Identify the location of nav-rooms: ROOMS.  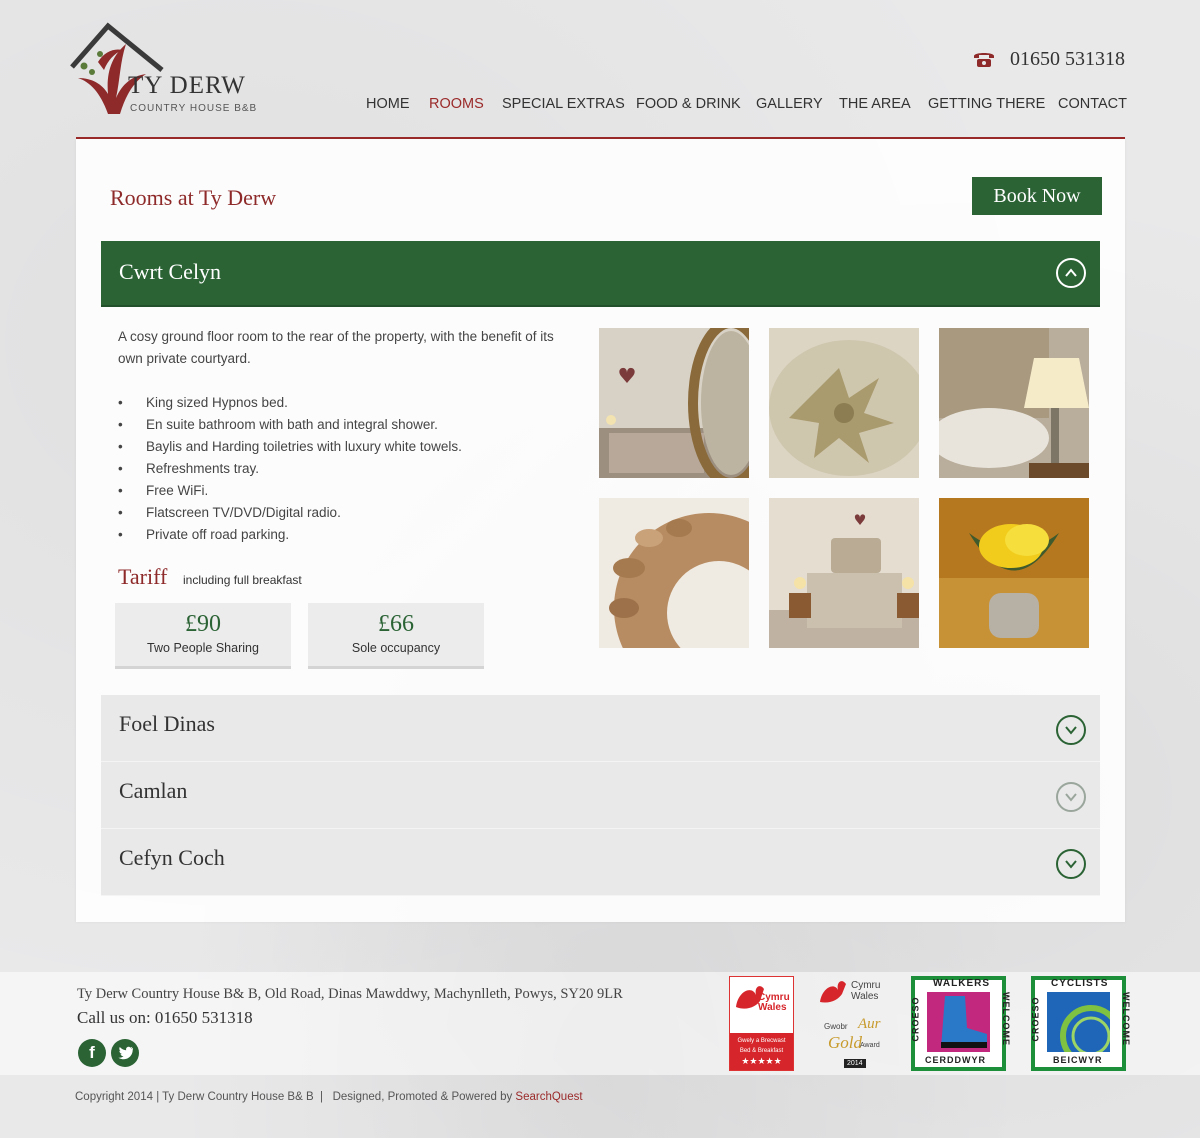
(456, 104).